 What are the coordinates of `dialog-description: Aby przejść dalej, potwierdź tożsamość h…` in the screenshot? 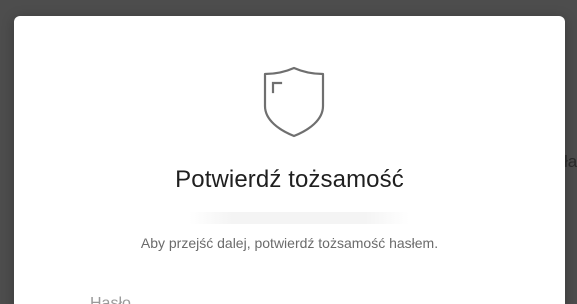 It's located at (289, 243).